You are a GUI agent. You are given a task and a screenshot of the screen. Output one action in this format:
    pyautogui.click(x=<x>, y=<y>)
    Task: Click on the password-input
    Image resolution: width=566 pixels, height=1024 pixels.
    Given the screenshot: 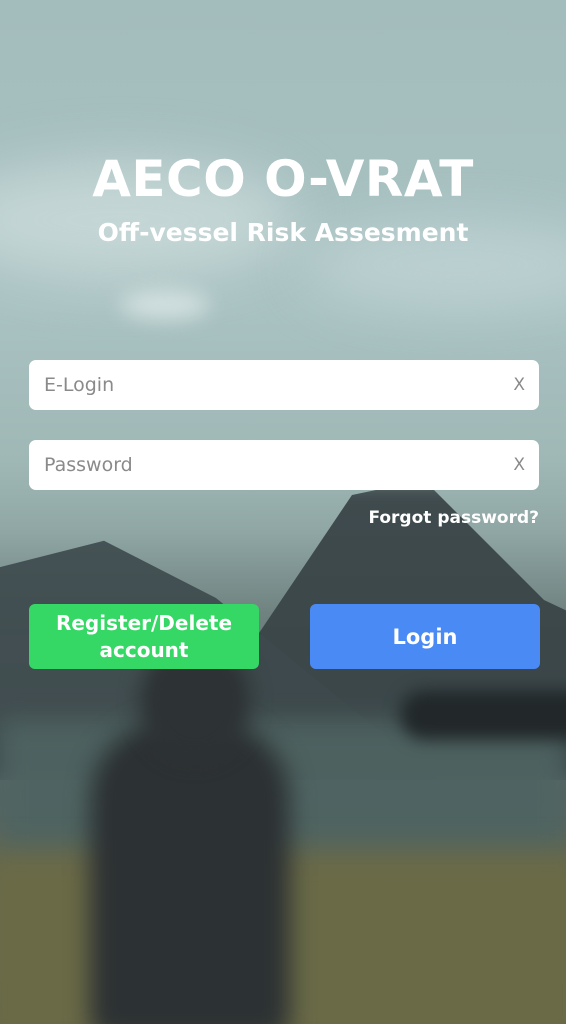 What is the action you would take?
    pyautogui.click(x=259, y=465)
    